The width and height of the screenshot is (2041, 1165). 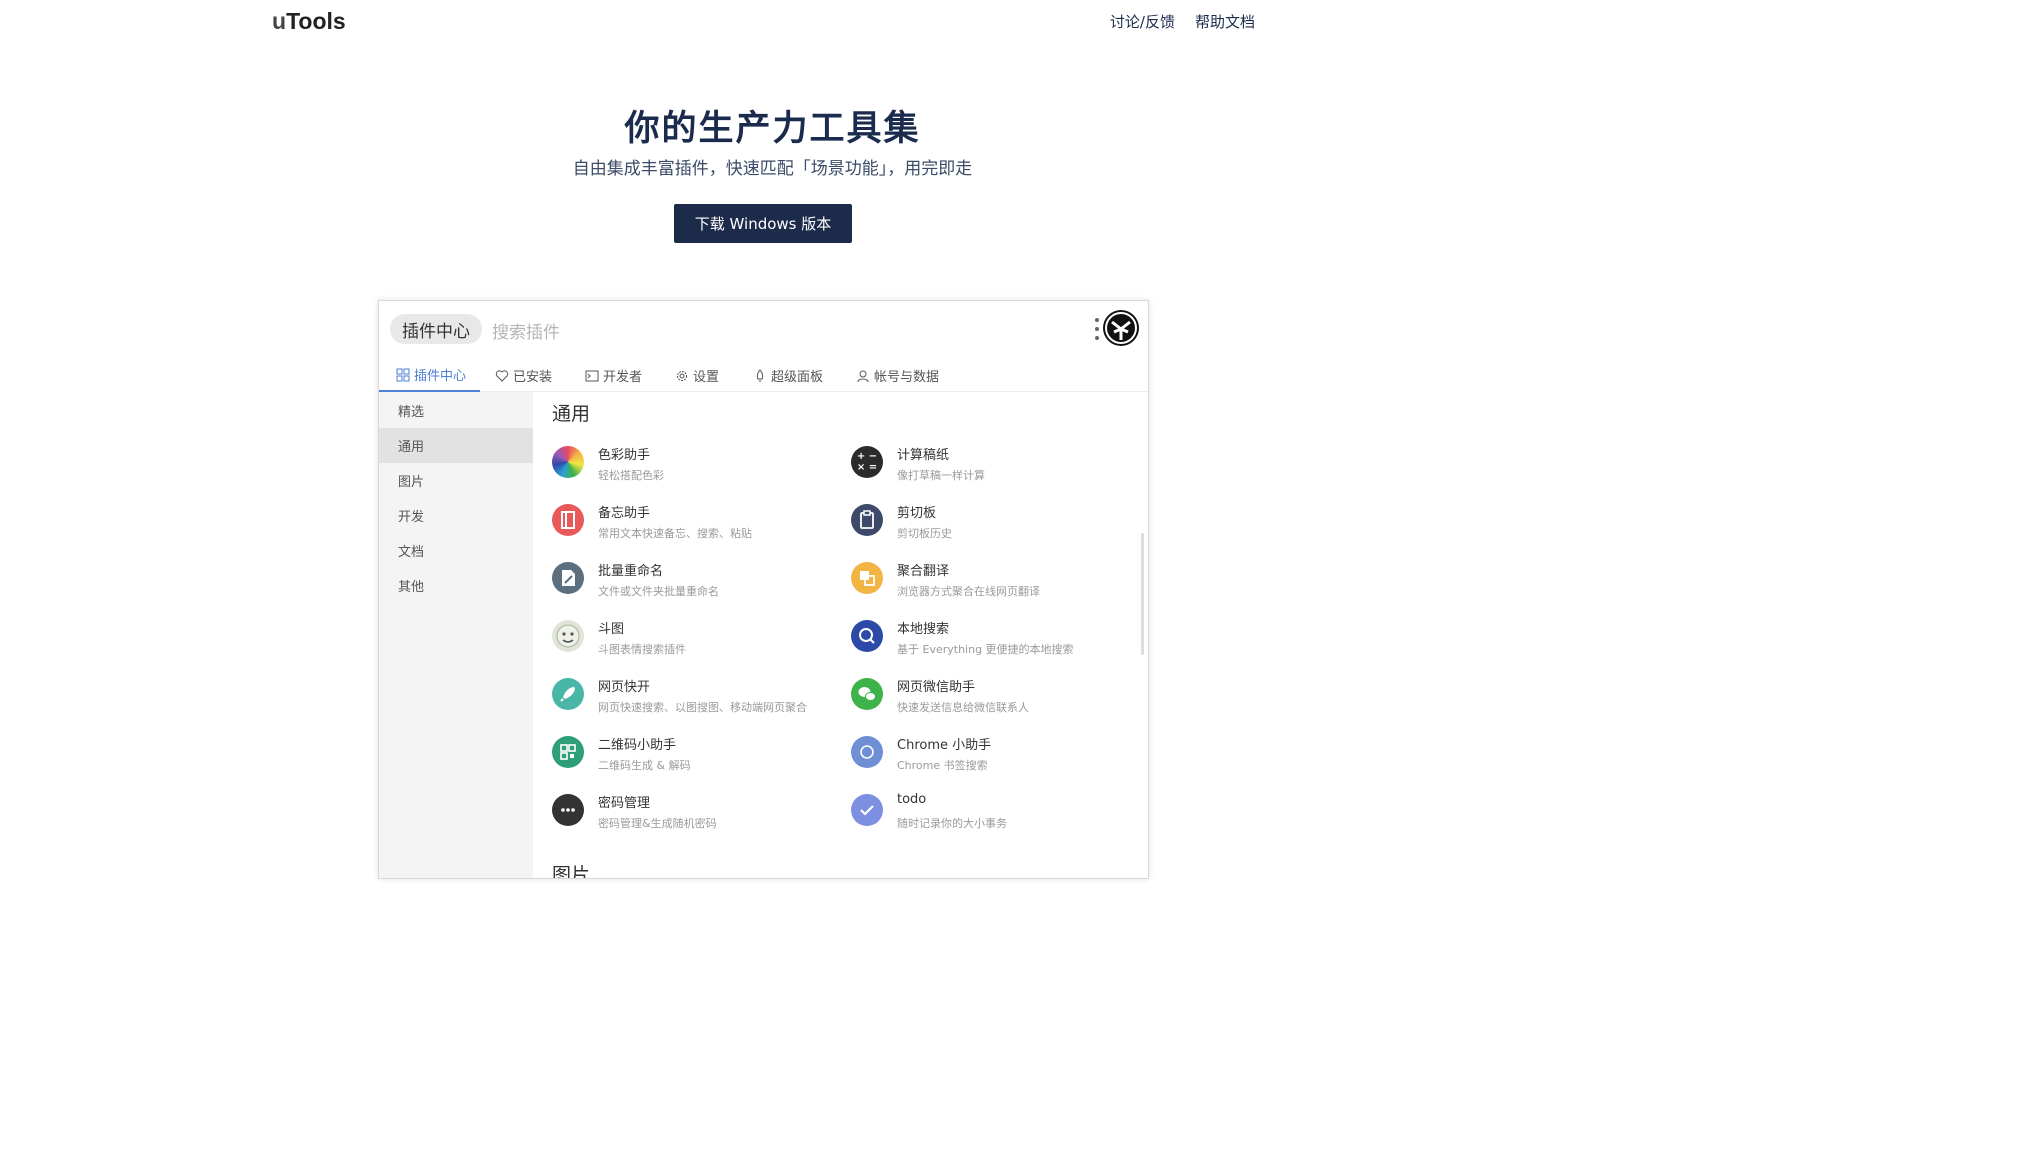 I want to click on plugin-desc: 文件或文件夹批量重命名, so click(x=658, y=591).